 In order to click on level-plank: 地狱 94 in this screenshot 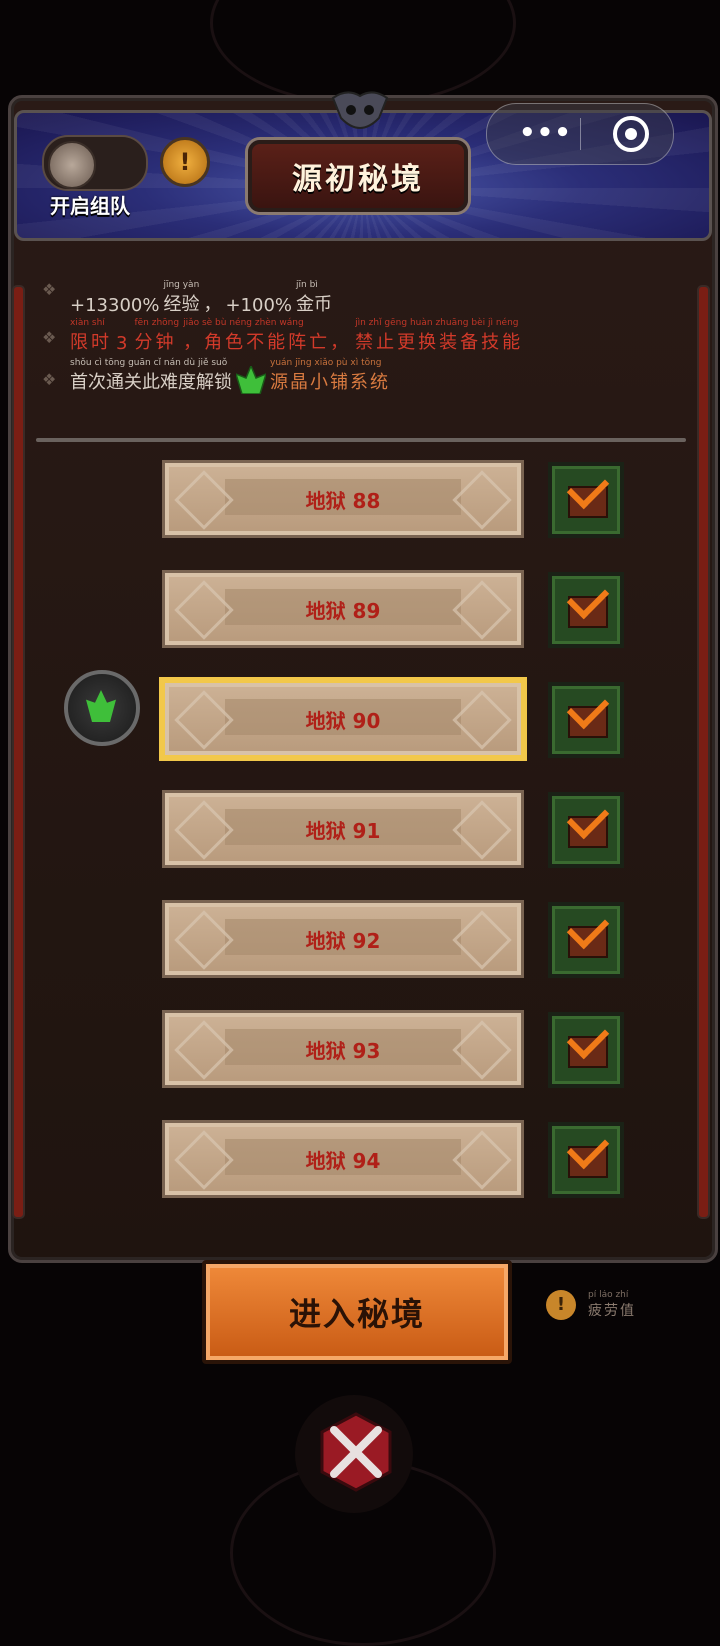, I will do `click(343, 1159)`.